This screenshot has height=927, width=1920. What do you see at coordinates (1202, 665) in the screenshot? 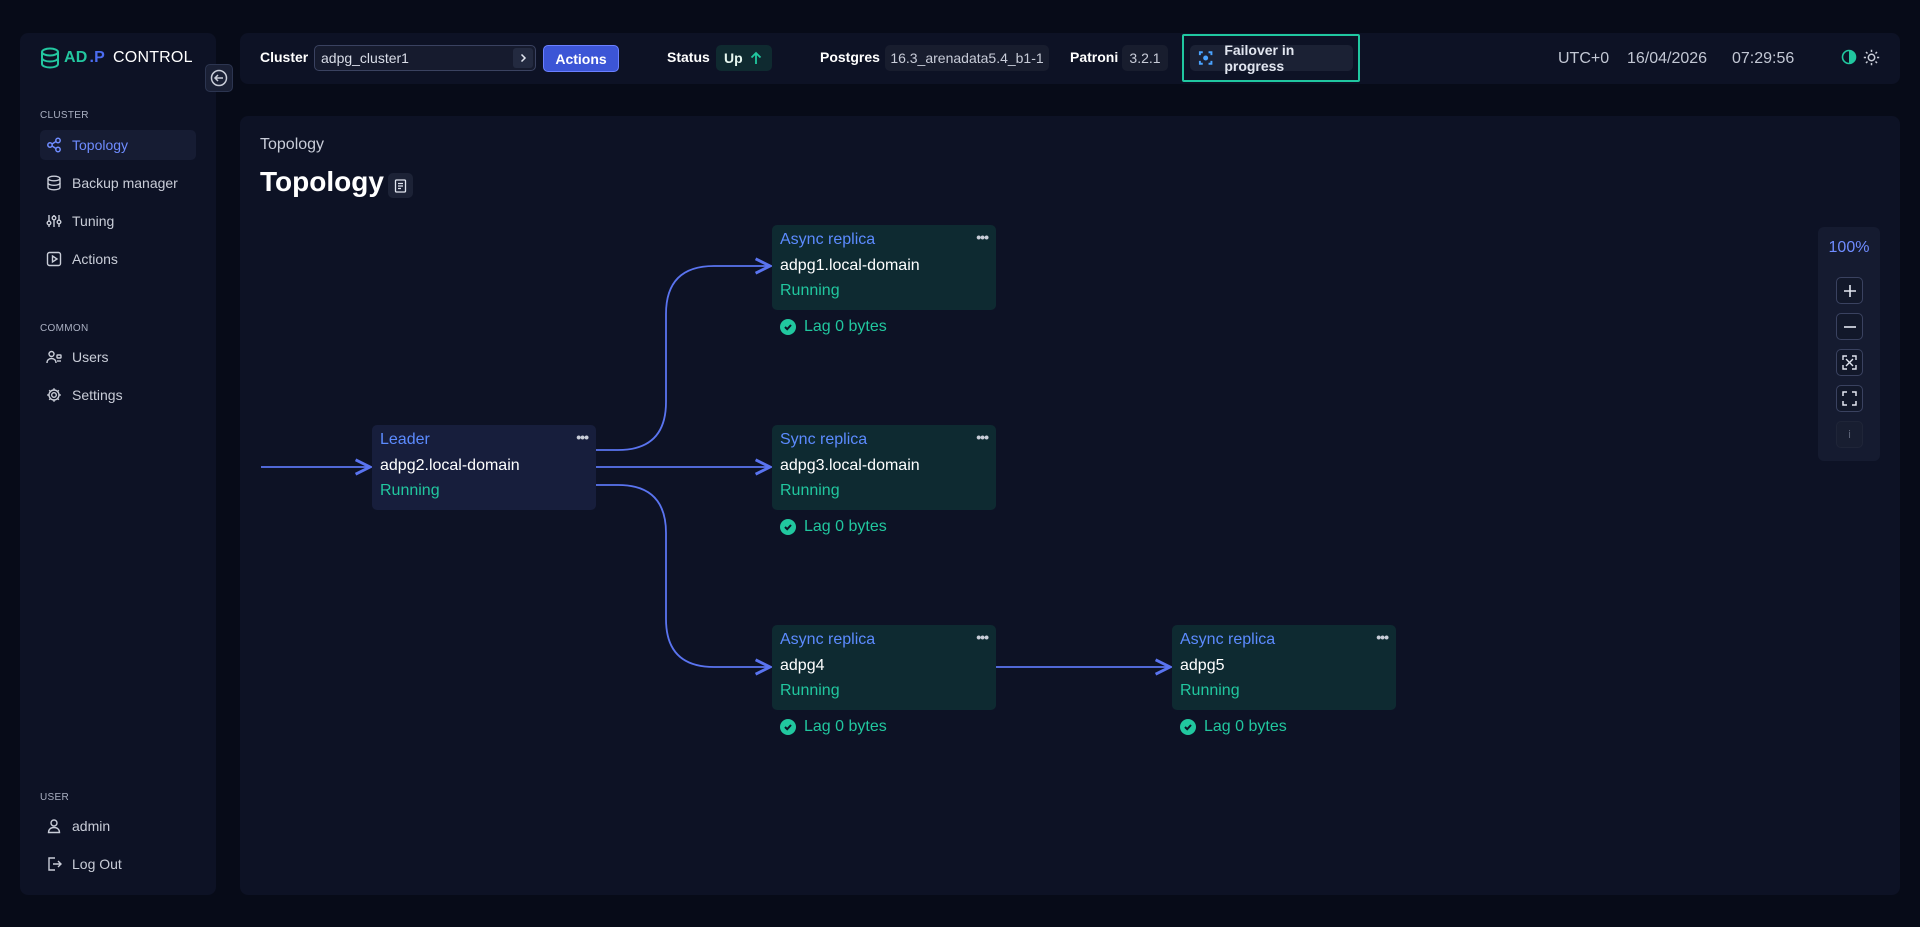
I see `node-host: adpg5` at bounding box center [1202, 665].